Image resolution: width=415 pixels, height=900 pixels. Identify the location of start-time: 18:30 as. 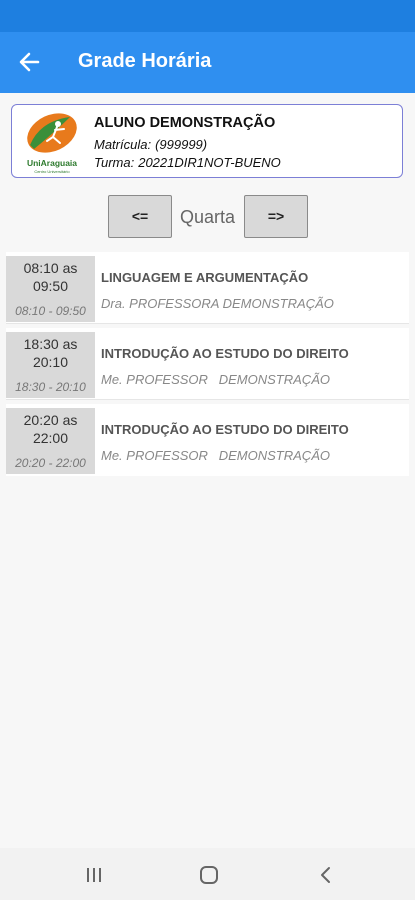
(50, 344).